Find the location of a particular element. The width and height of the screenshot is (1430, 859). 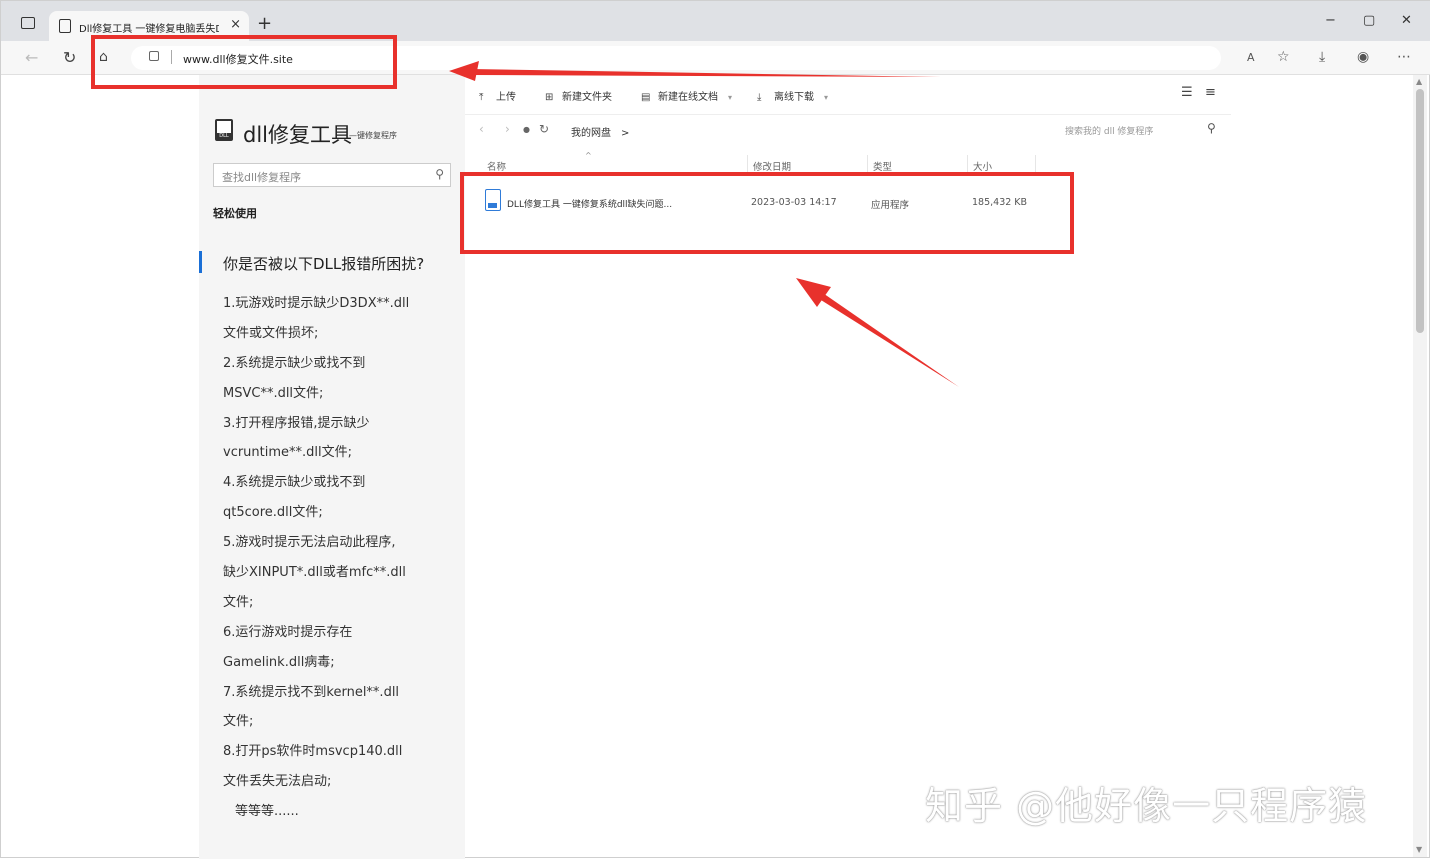

annotation-arrows is located at coordinates (704, 224).